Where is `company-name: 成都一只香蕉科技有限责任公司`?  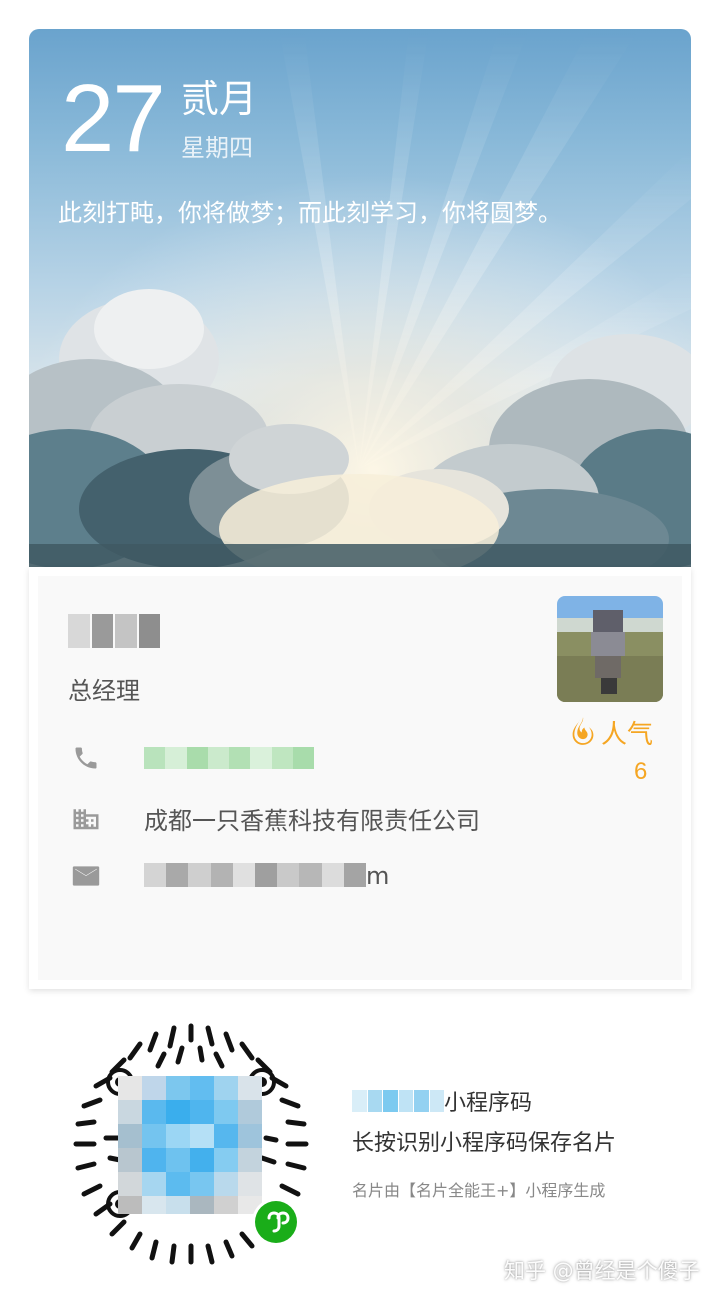 company-name: 成都一只香蕉科技有限责任公司 is located at coordinates (312, 820).